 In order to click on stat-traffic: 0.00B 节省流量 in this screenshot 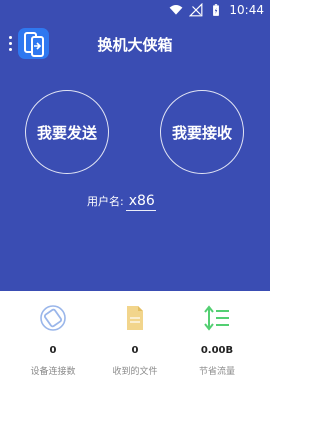, I will do `click(217, 340)`.